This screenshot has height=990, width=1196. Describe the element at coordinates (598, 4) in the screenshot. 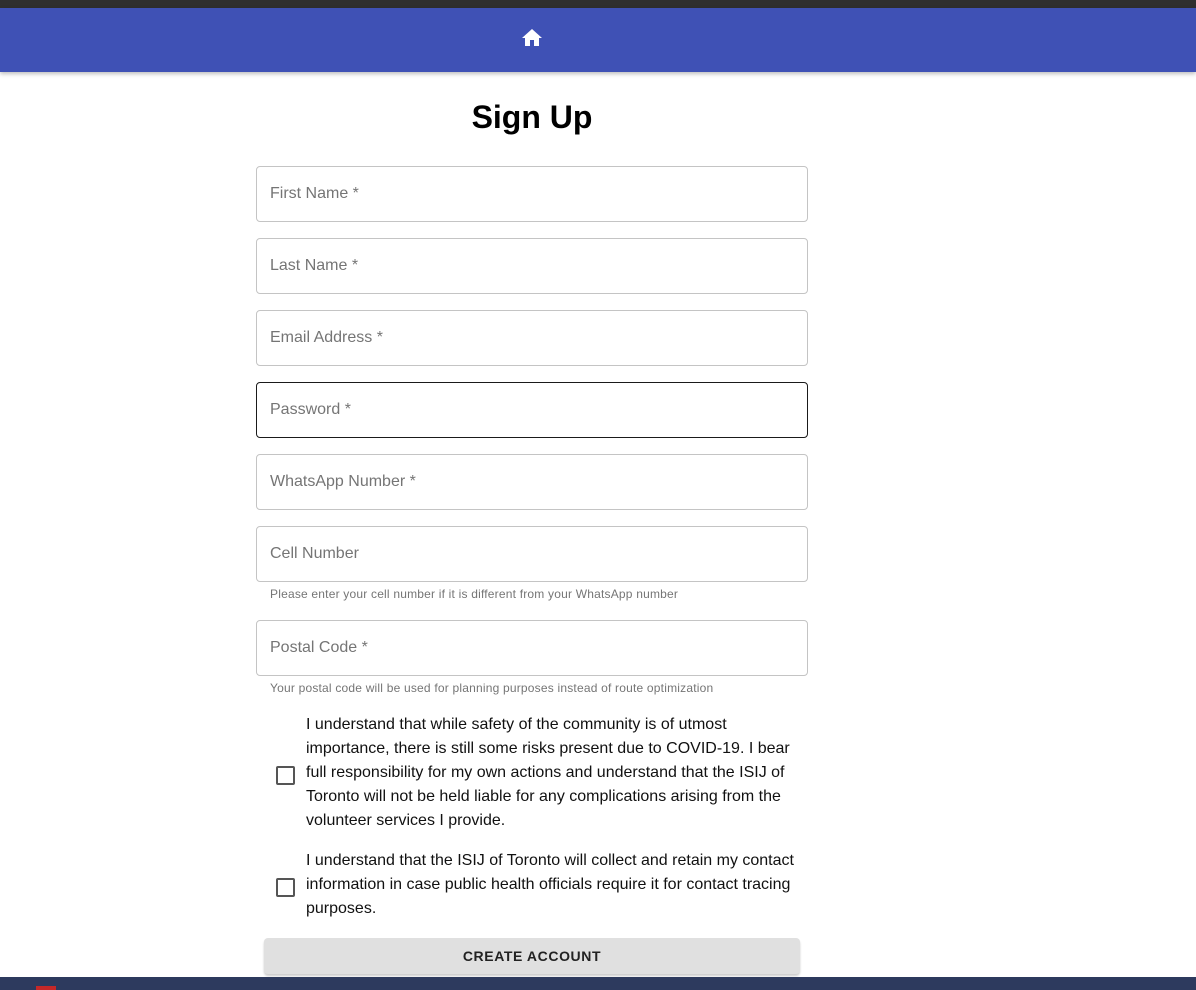

I see `window-top-strip` at that location.